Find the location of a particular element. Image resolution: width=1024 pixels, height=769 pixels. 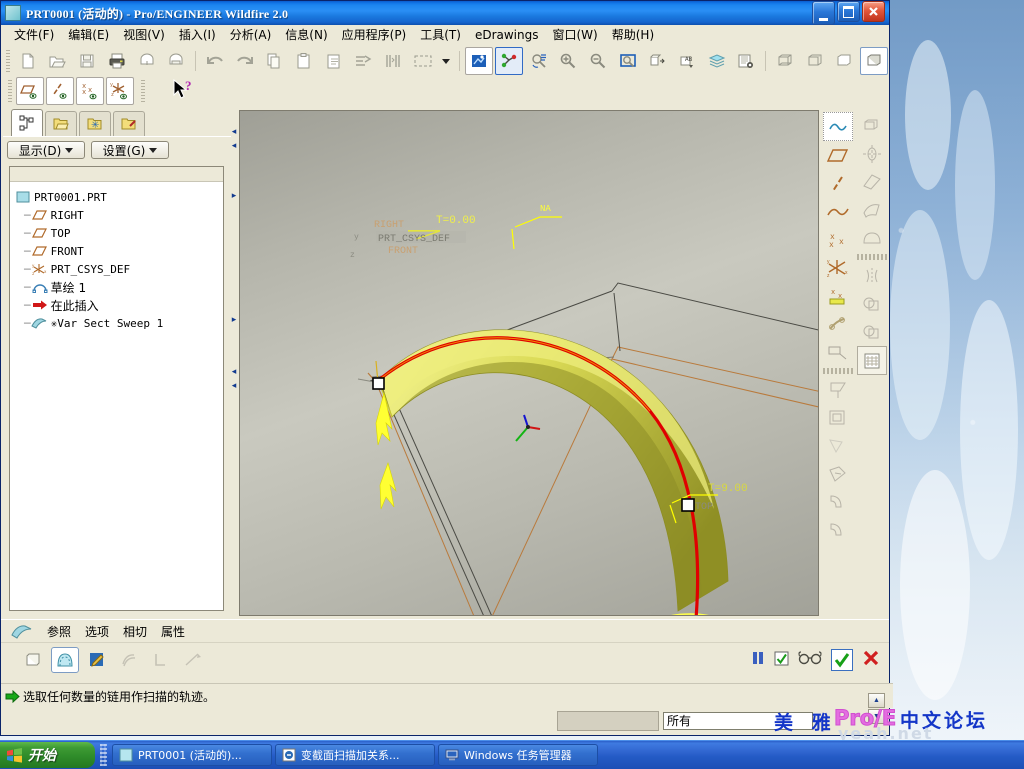

saved-views-icon: AB is located at coordinates (687, 61).